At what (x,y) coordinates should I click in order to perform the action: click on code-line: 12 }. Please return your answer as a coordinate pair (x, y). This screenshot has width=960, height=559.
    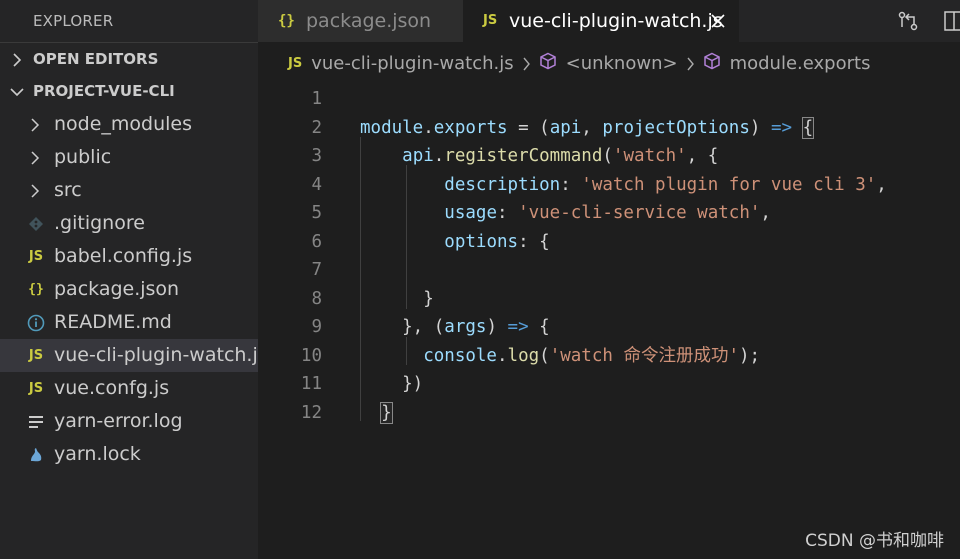
    Looking at the image, I should click on (609, 413).